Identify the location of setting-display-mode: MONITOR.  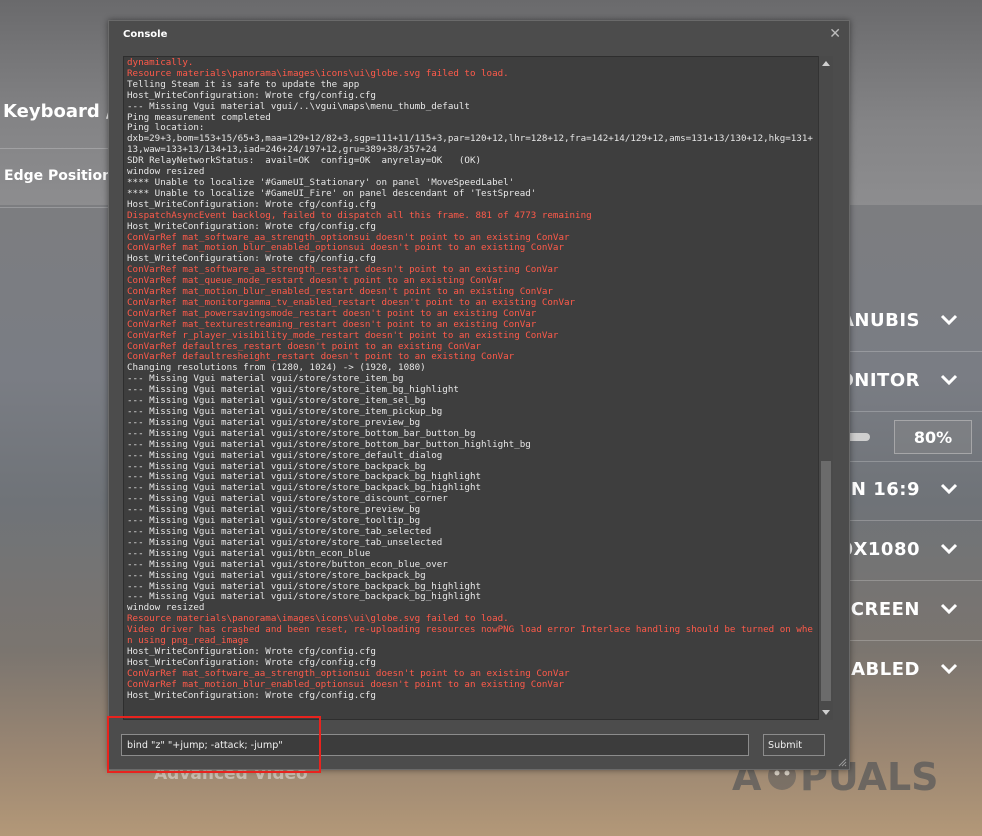
(901, 383).